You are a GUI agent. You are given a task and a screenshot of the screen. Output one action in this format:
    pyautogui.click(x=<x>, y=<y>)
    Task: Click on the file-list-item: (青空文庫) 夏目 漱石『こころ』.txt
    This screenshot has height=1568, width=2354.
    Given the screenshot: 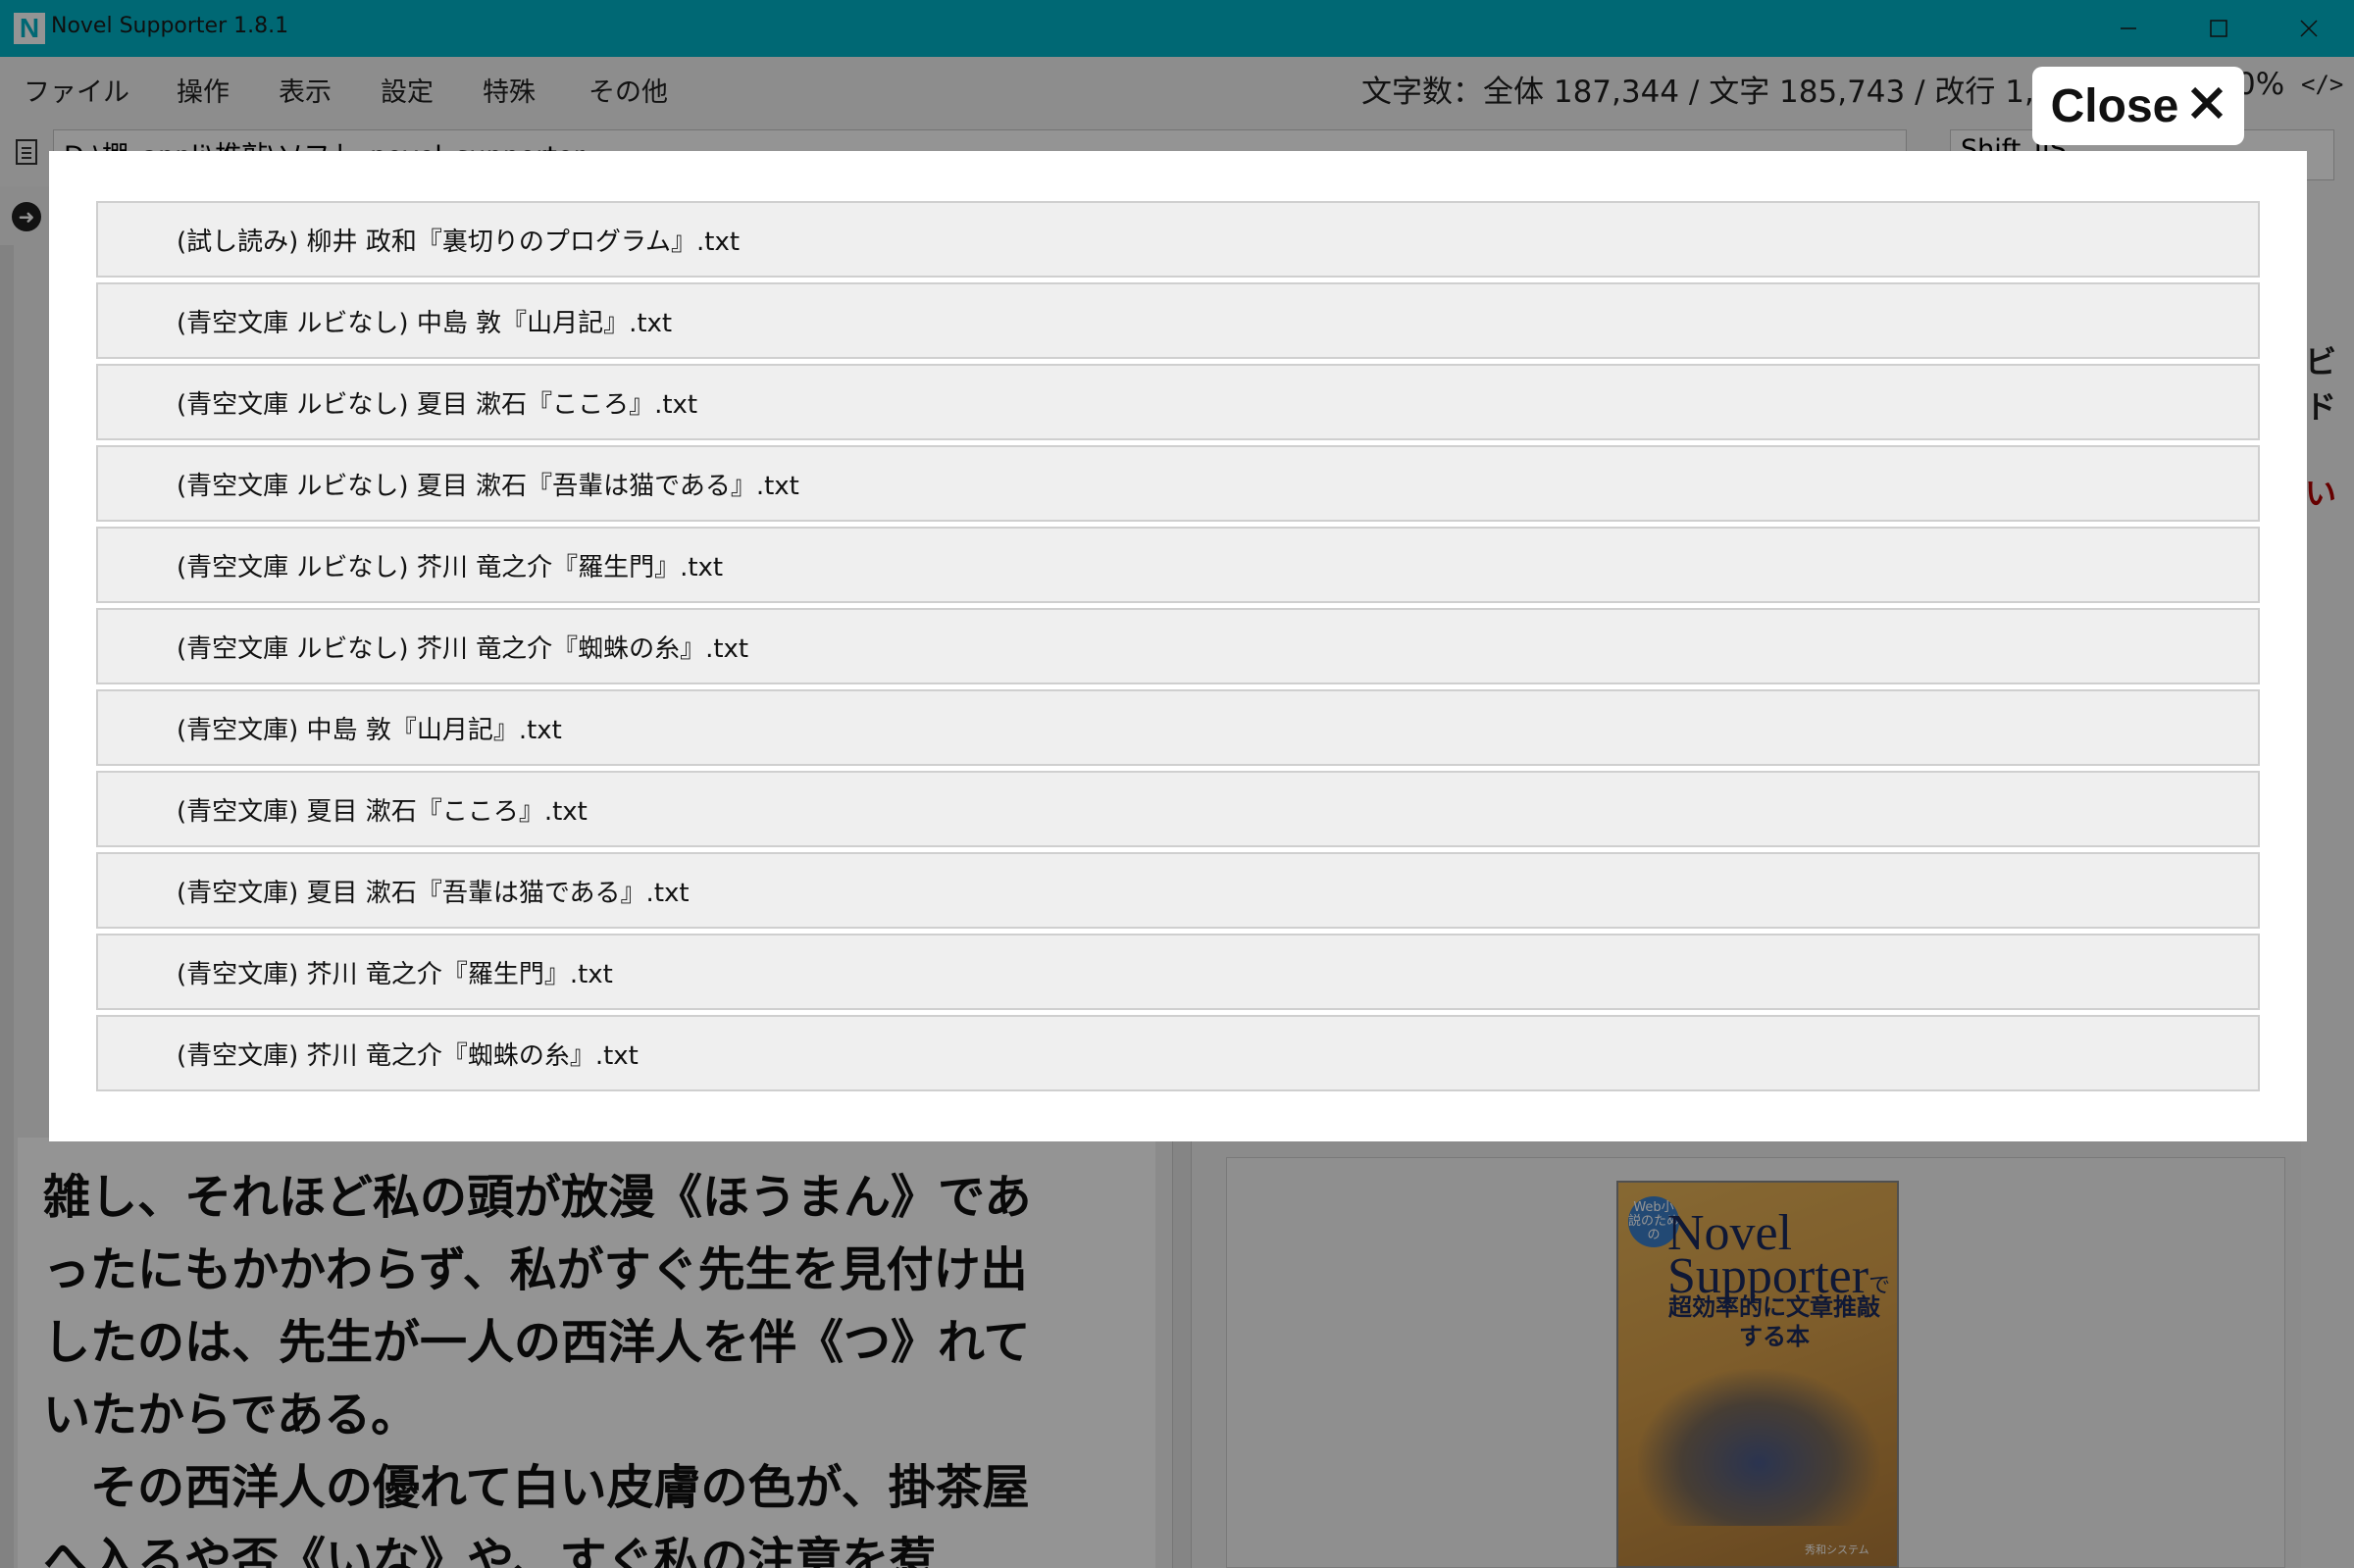 What is the action you would take?
    pyautogui.click(x=1178, y=809)
    